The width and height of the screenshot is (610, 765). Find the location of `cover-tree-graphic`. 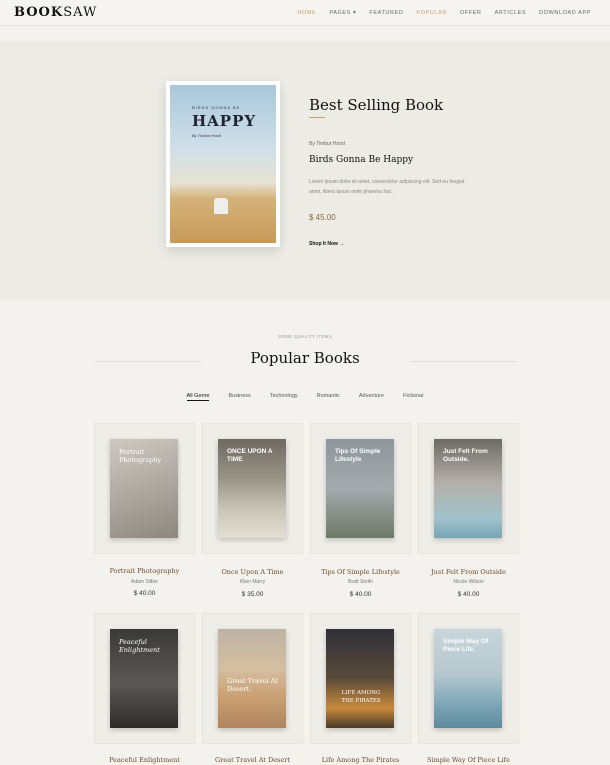

cover-tree-graphic is located at coordinates (221, 206).